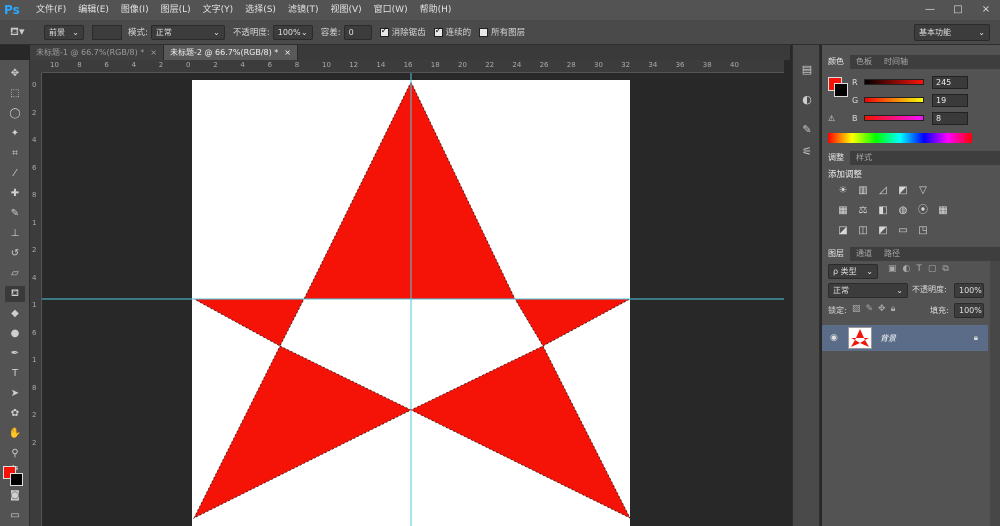 The height and width of the screenshot is (526, 1000). Describe the element at coordinates (952, 32) in the screenshot. I see `workspace-select: 基本功能 ⌄` at that location.